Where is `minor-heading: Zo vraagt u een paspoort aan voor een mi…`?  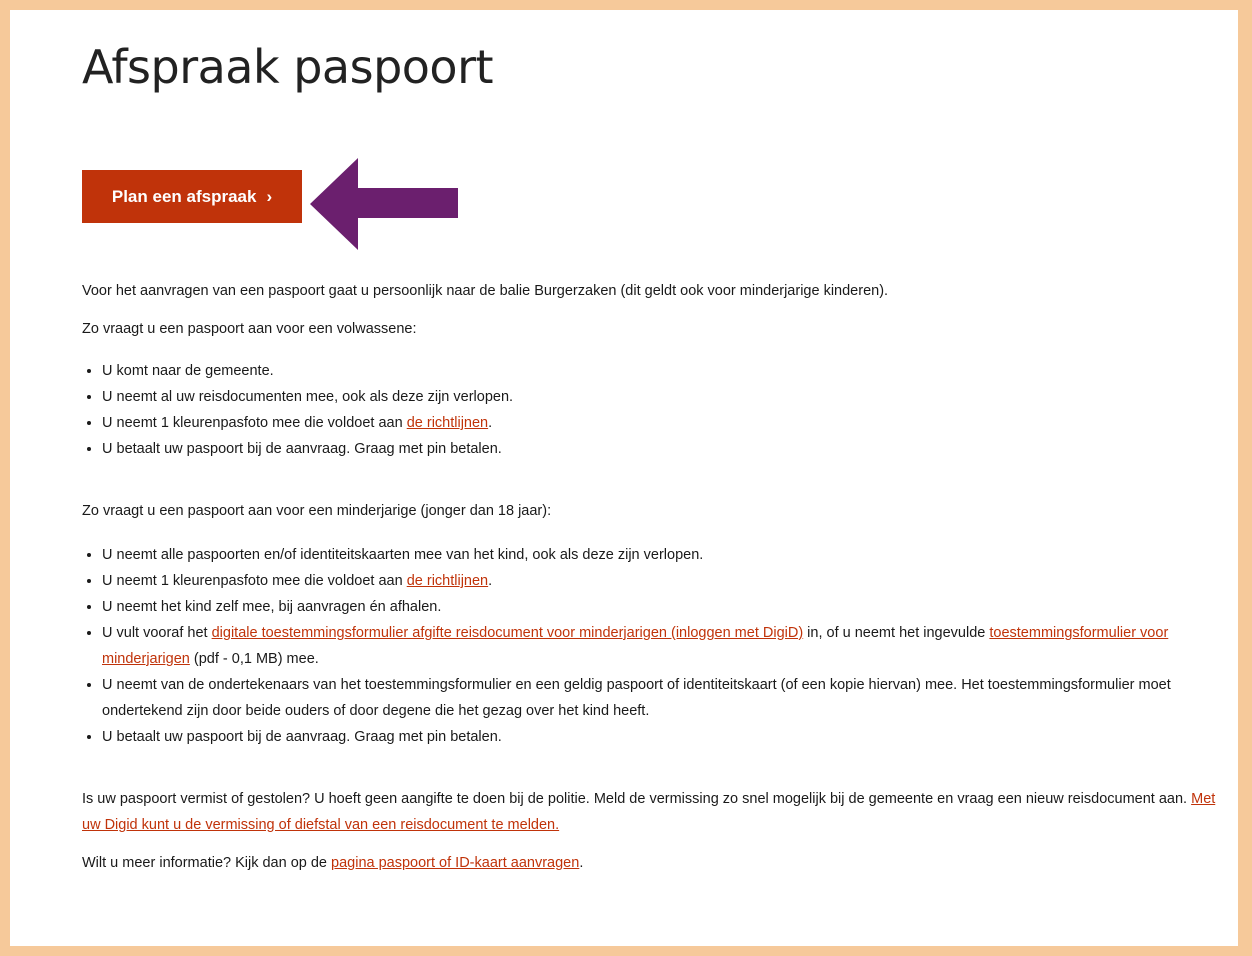 minor-heading: Zo vraagt u een paspoort aan voor een mi… is located at coordinates (317, 511).